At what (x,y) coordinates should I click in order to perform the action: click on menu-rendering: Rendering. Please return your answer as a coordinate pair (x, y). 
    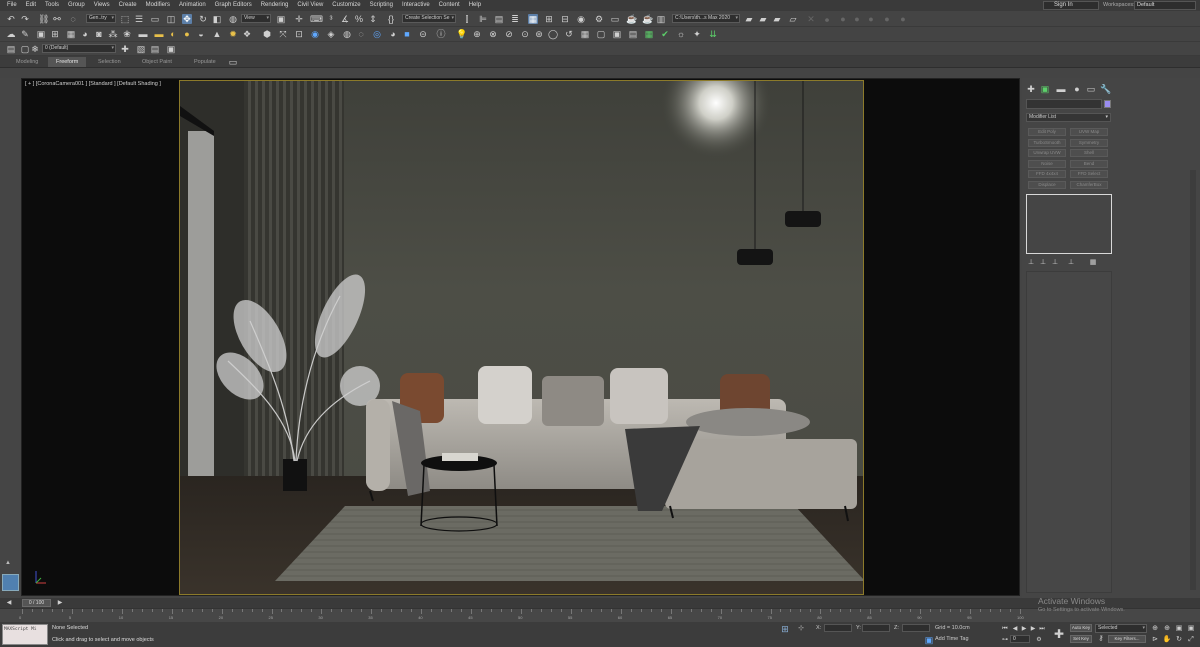
    Looking at the image, I should click on (276, 5).